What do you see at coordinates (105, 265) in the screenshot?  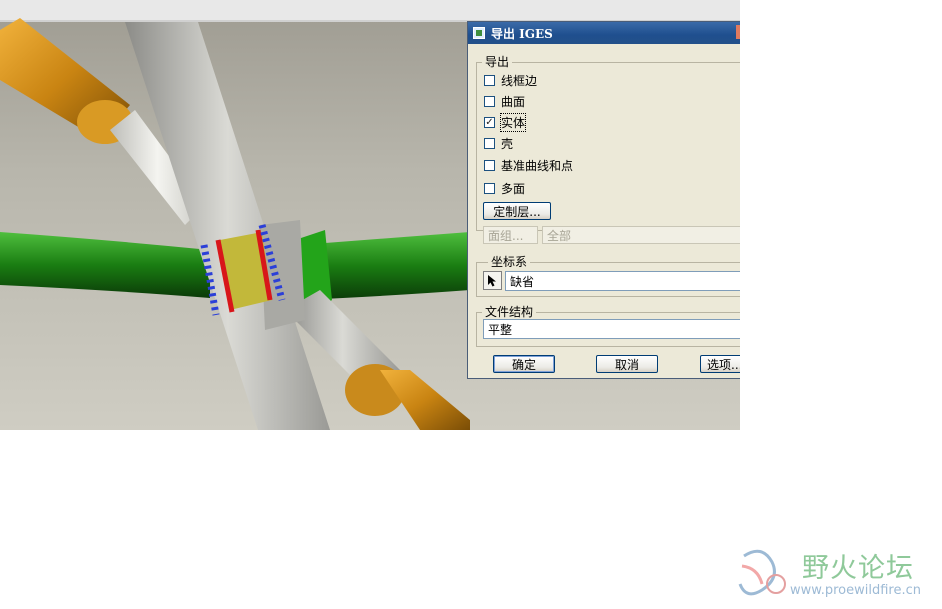 I see `green-tube-left` at bounding box center [105, 265].